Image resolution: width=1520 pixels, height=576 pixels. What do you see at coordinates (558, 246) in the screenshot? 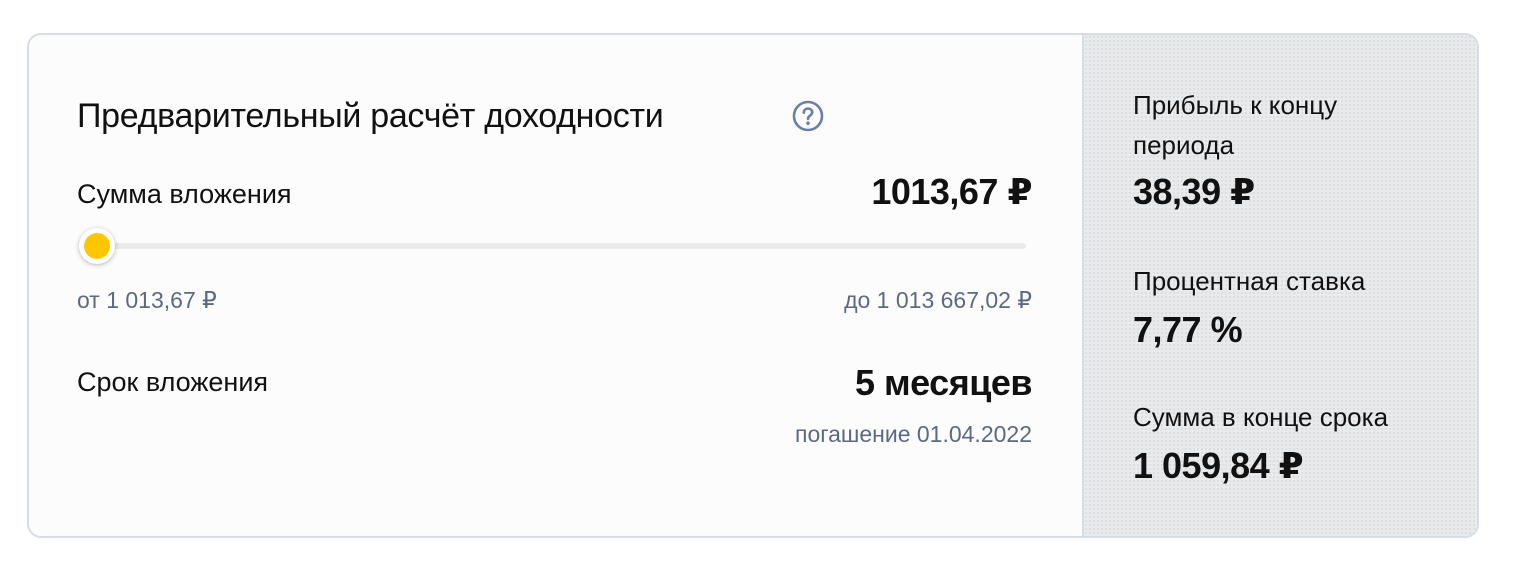
I see `slider-track` at bounding box center [558, 246].